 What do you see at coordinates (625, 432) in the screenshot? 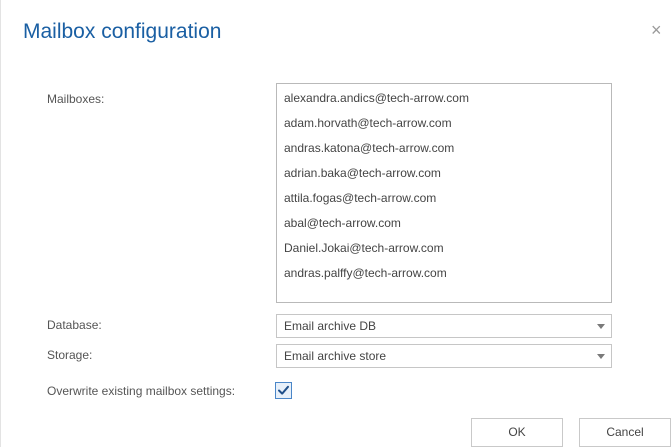
I see `cancel-button: Cancel` at bounding box center [625, 432].